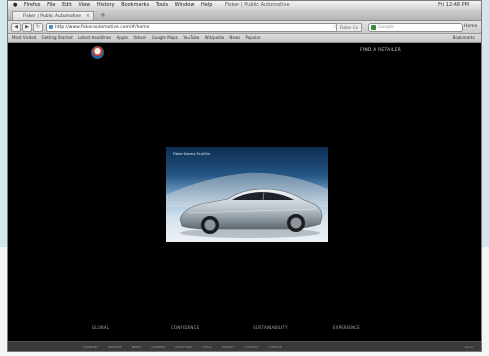  What do you see at coordinates (162, 5) in the screenshot?
I see `menu-tools: Tools` at bounding box center [162, 5].